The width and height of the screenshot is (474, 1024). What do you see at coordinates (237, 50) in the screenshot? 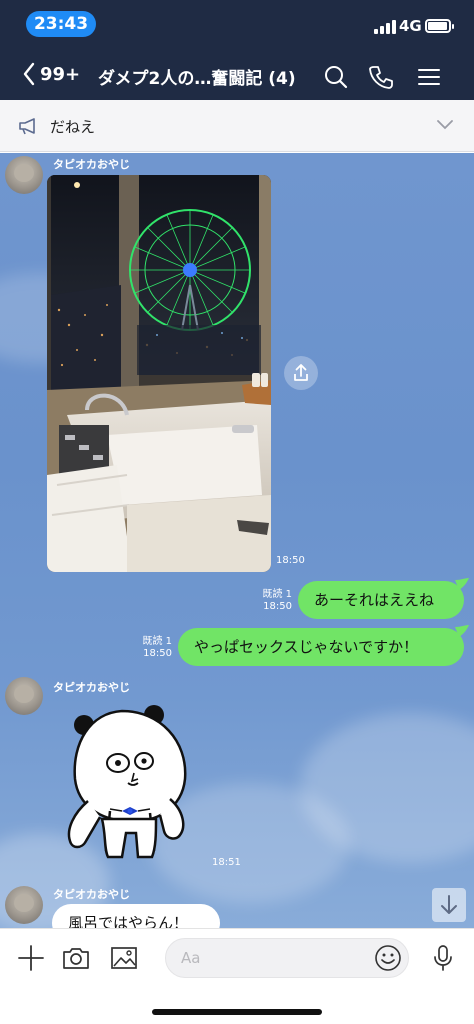
I see `top-bar: 23:43 4G 99+ ダメプ2人の…奮闘記 (4)` at bounding box center [237, 50].